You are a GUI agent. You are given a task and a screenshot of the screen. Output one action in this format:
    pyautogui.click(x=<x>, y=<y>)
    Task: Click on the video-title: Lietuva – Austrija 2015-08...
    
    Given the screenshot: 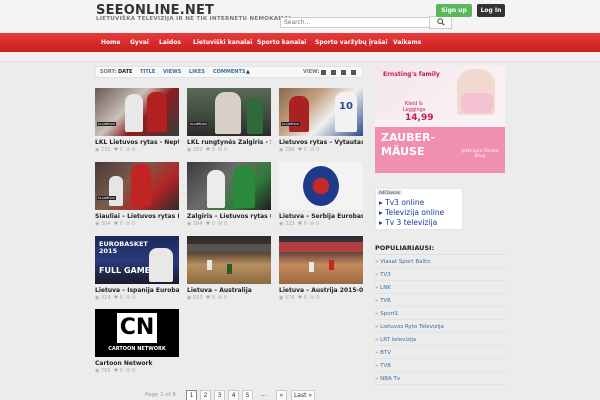 What is the action you would take?
    pyautogui.click(x=321, y=290)
    